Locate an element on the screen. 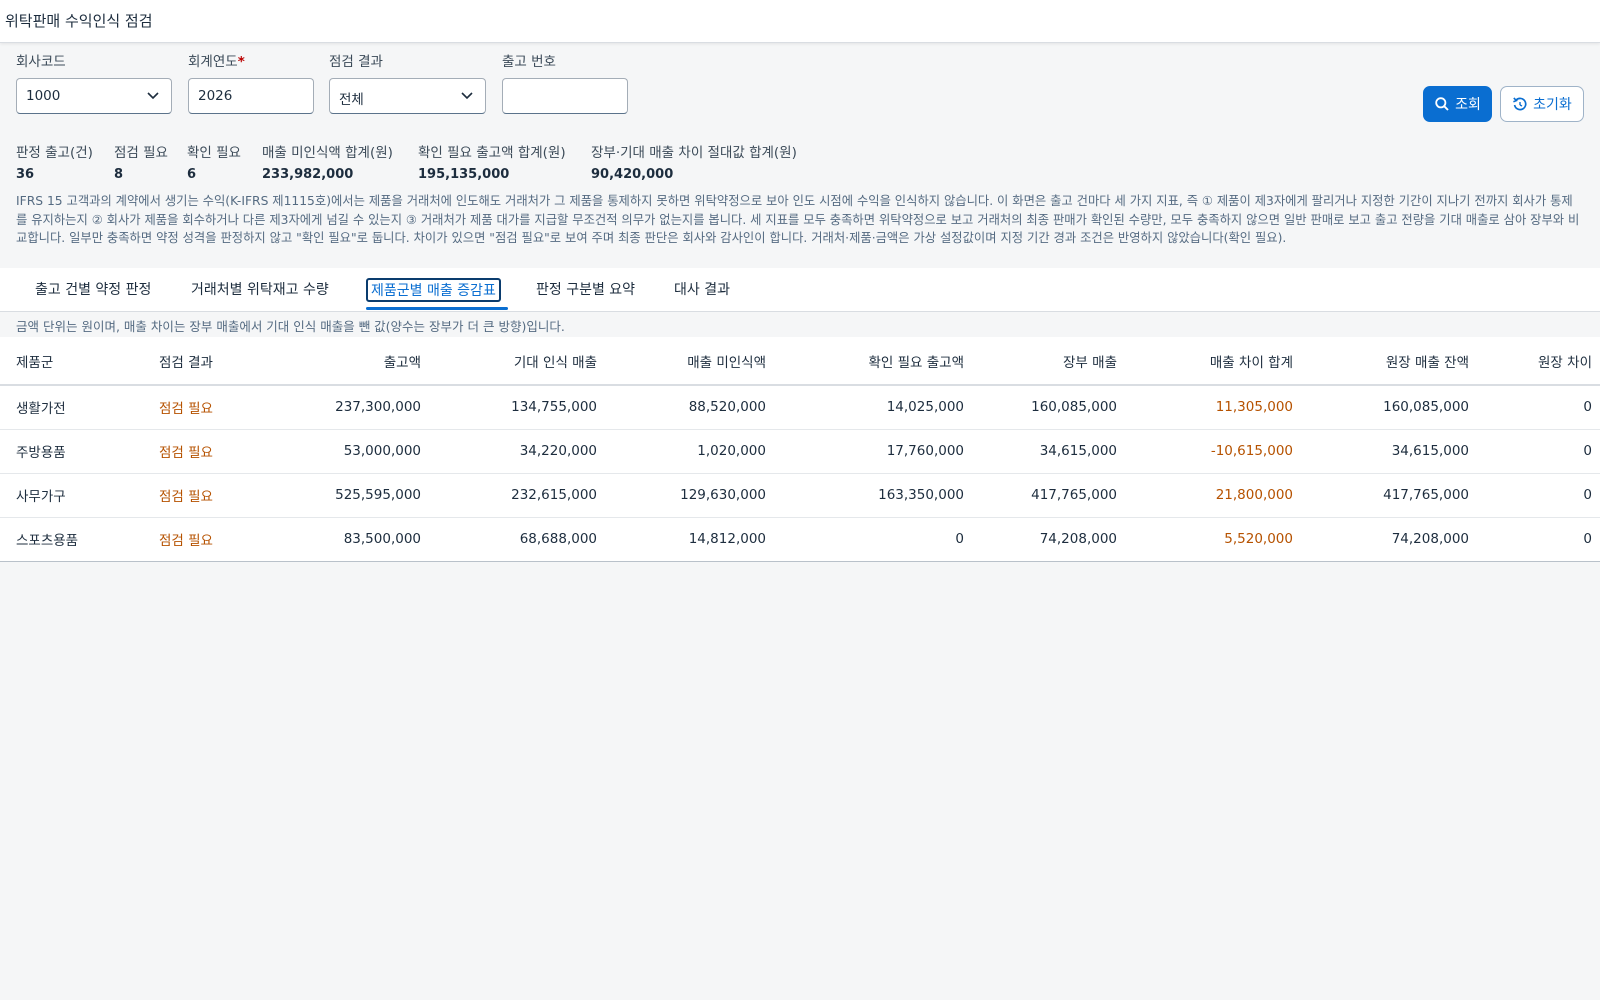  column-header: 장부 매출 is located at coordinates (1048, 361).